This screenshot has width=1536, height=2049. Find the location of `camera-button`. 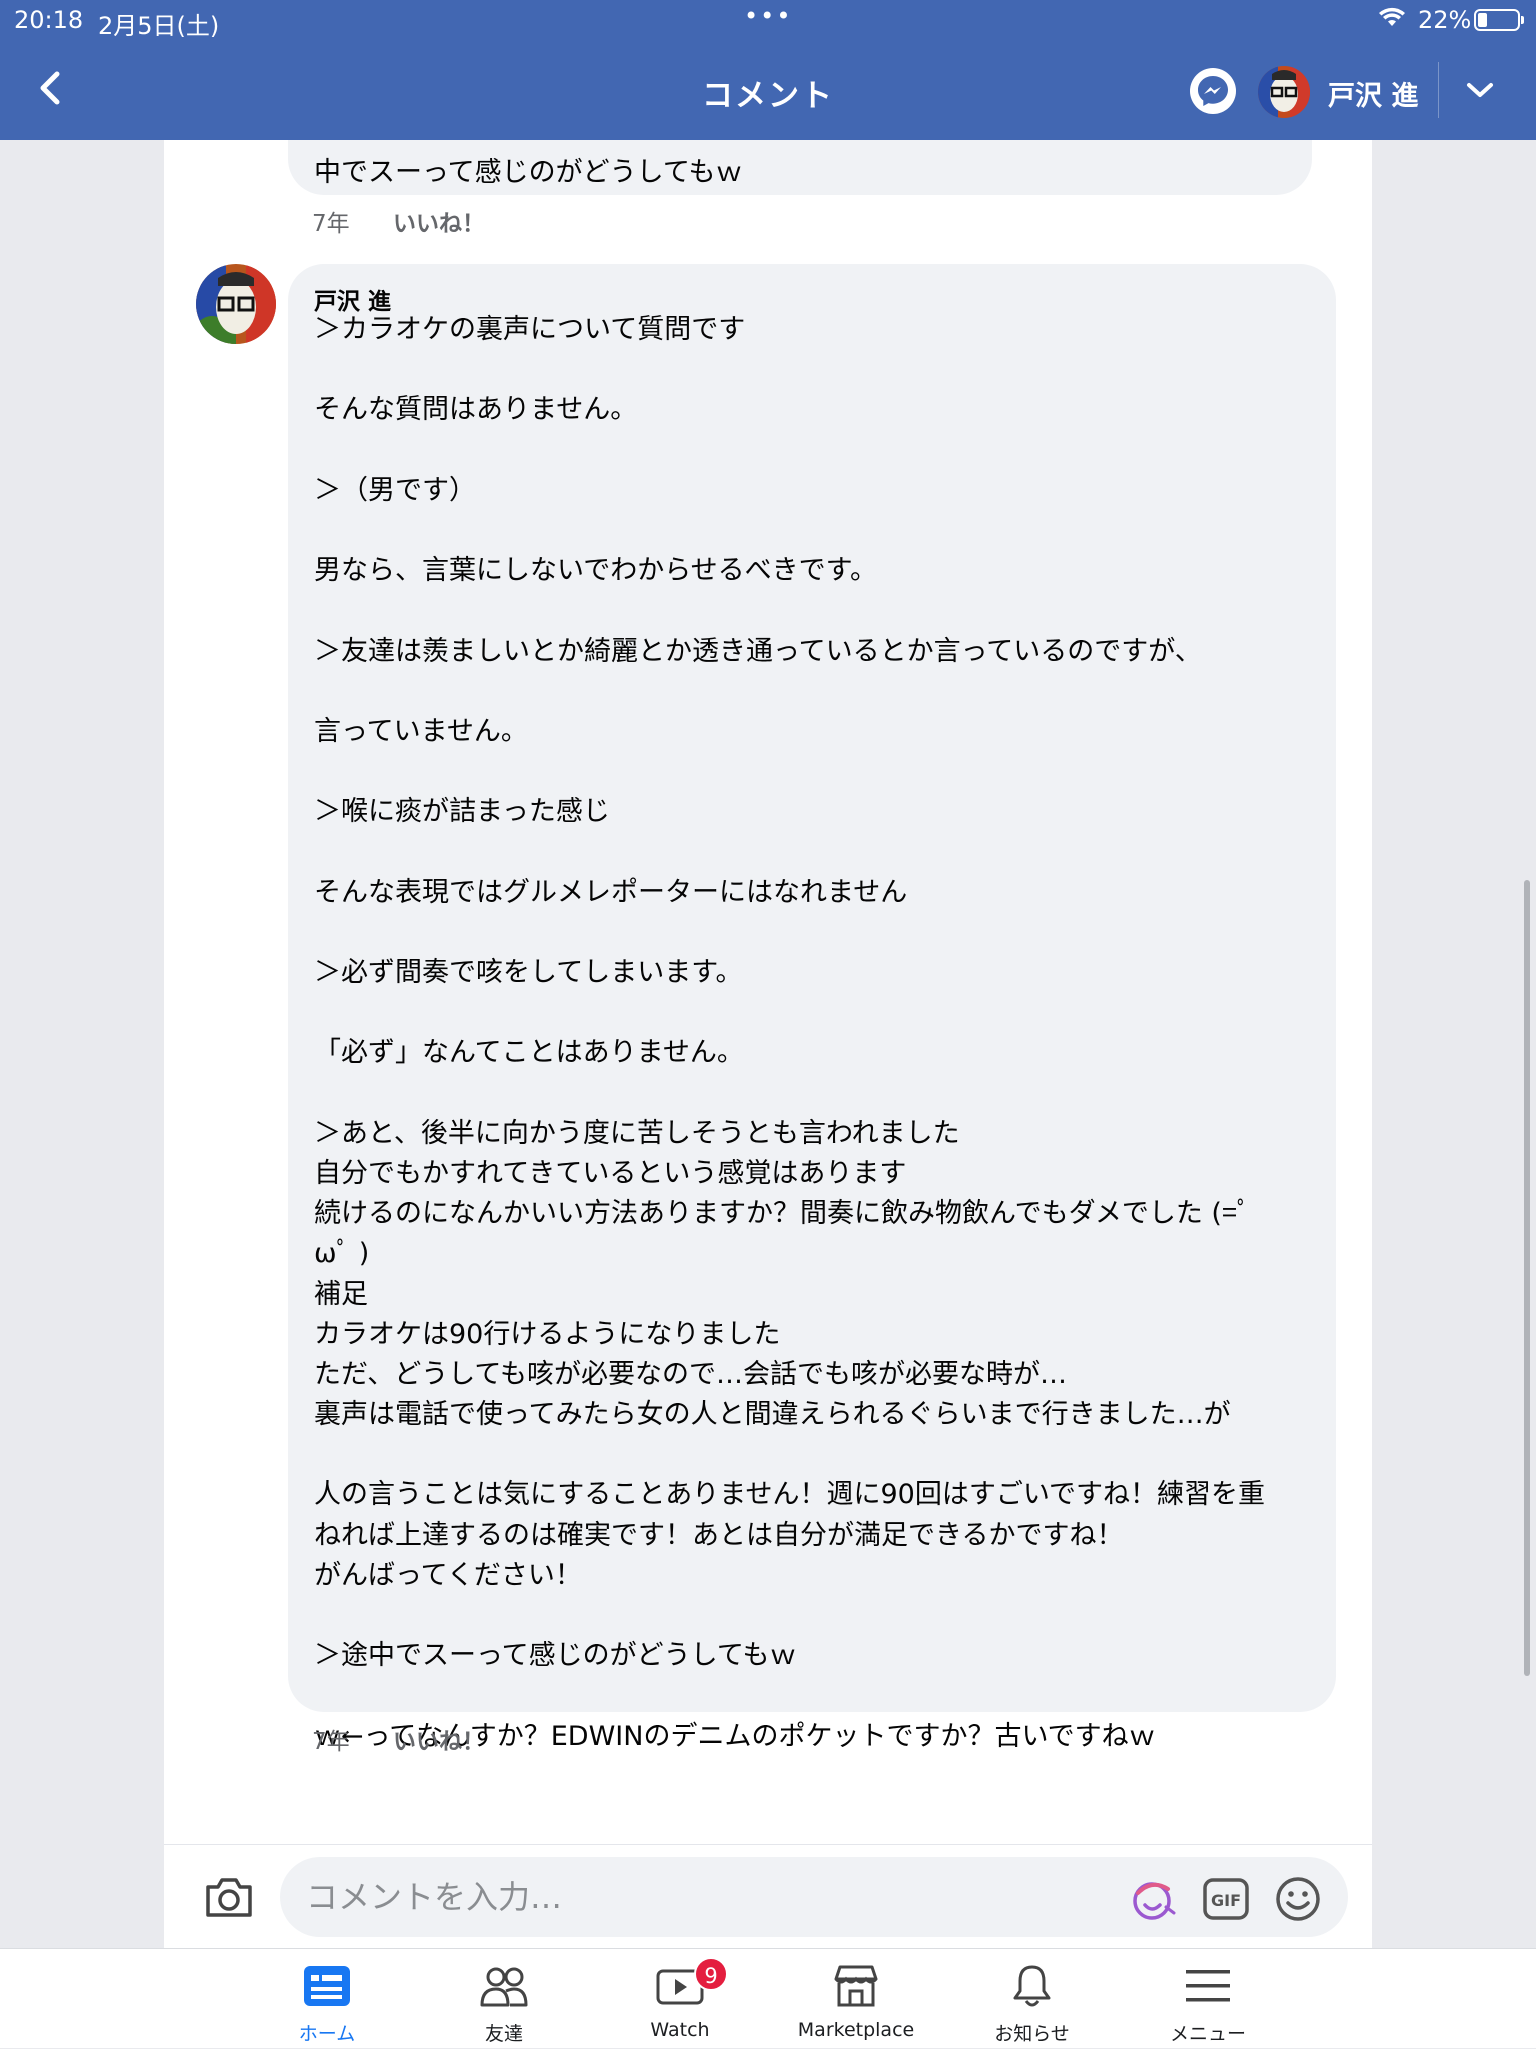

camera-button is located at coordinates (229, 1897).